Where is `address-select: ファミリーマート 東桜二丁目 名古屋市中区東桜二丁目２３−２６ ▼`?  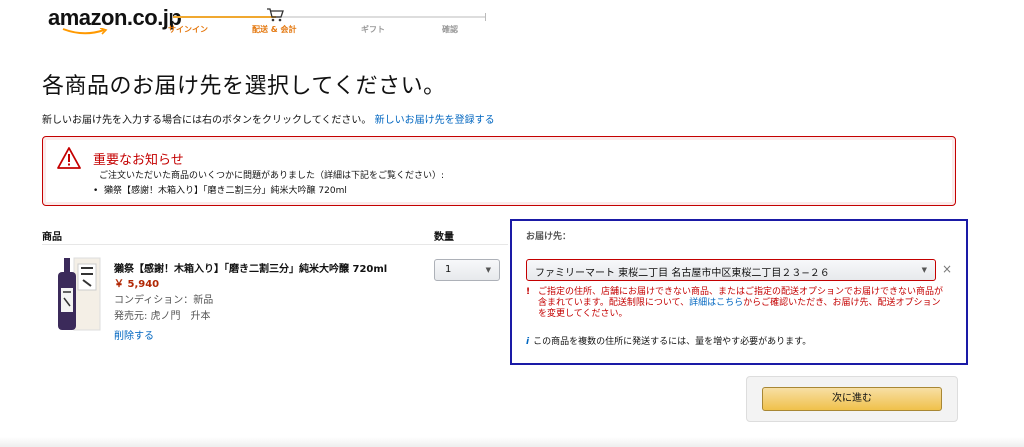 address-select: ファミリーマート 東桜二丁目 名古屋市中区東桜二丁目２３−２６ ▼ is located at coordinates (731, 270).